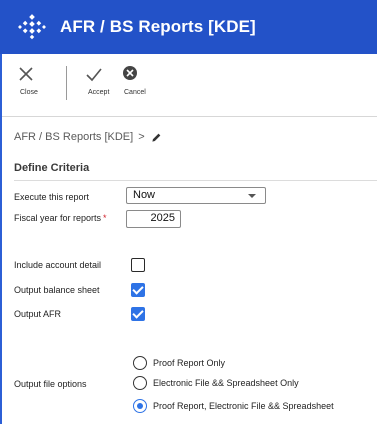 The width and height of the screenshot is (377, 424). What do you see at coordinates (94, 75) in the screenshot?
I see `checkmark-icon` at bounding box center [94, 75].